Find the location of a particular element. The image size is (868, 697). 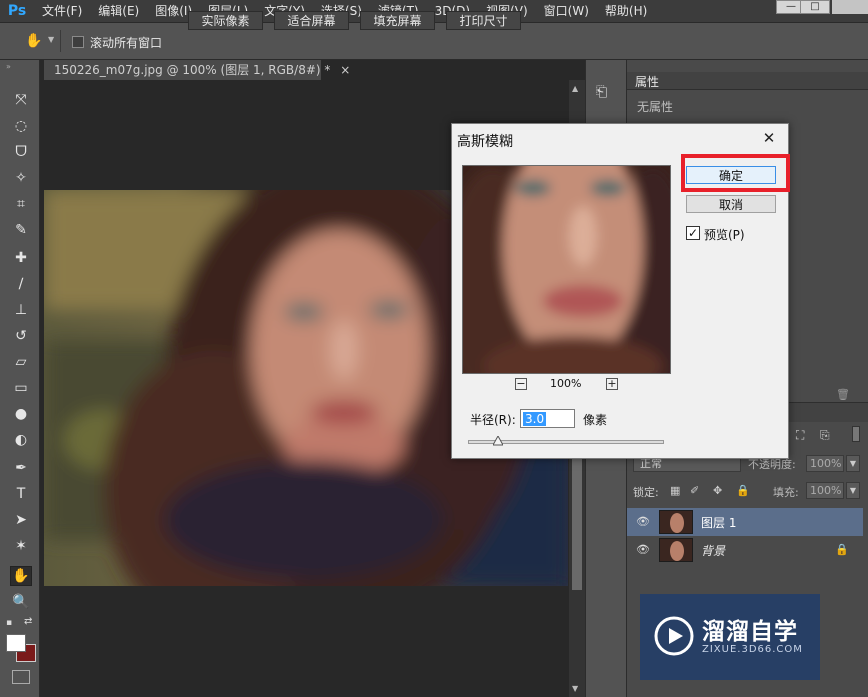

ok-button: 确定 is located at coordinates (731, 175).